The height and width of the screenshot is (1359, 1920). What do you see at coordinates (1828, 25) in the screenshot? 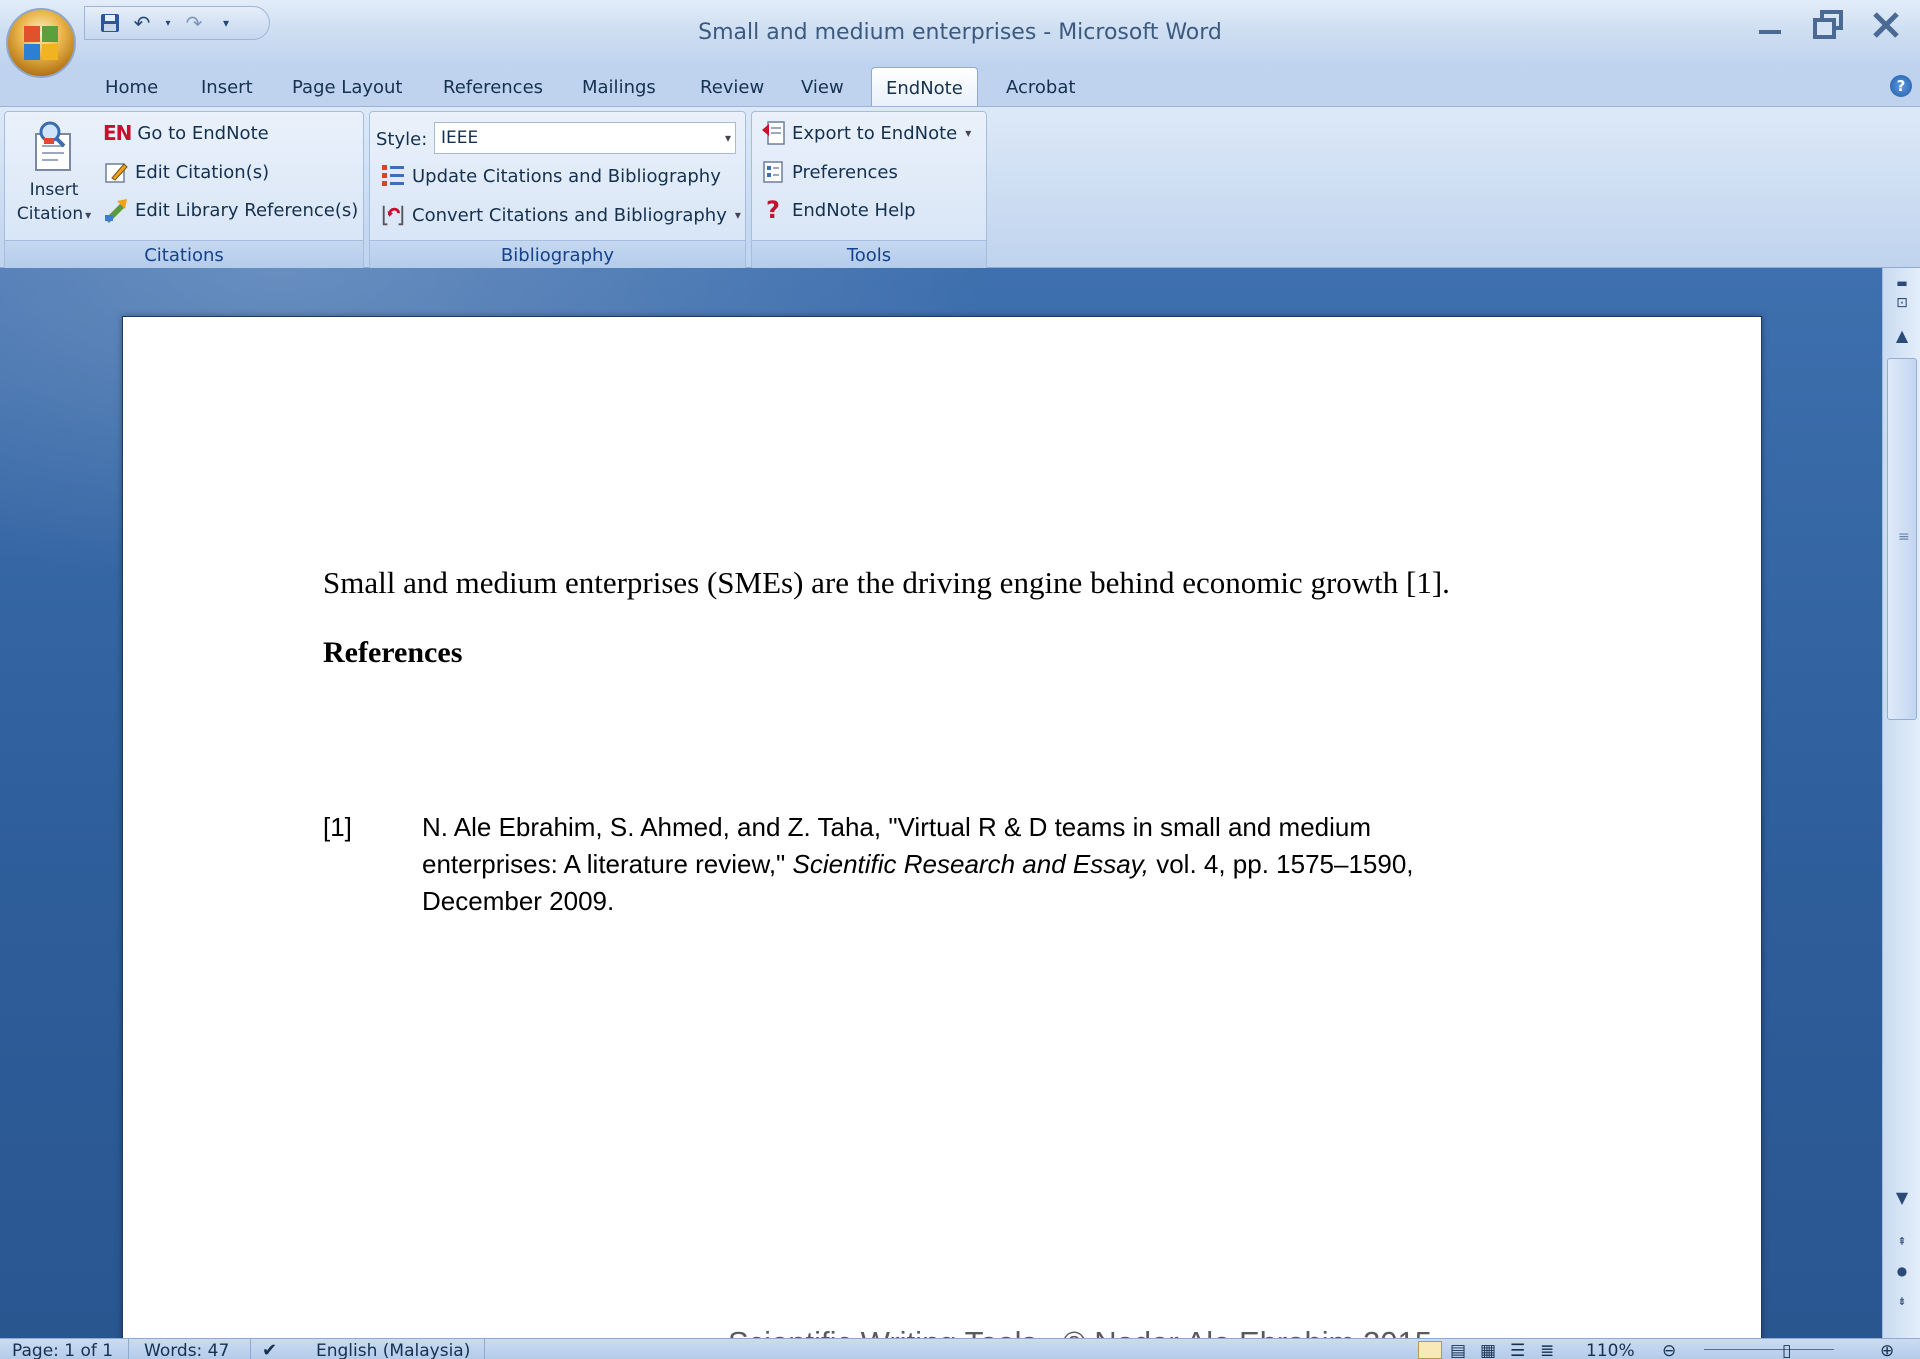
I see `restore-button` at bounding box center [1828, 25].